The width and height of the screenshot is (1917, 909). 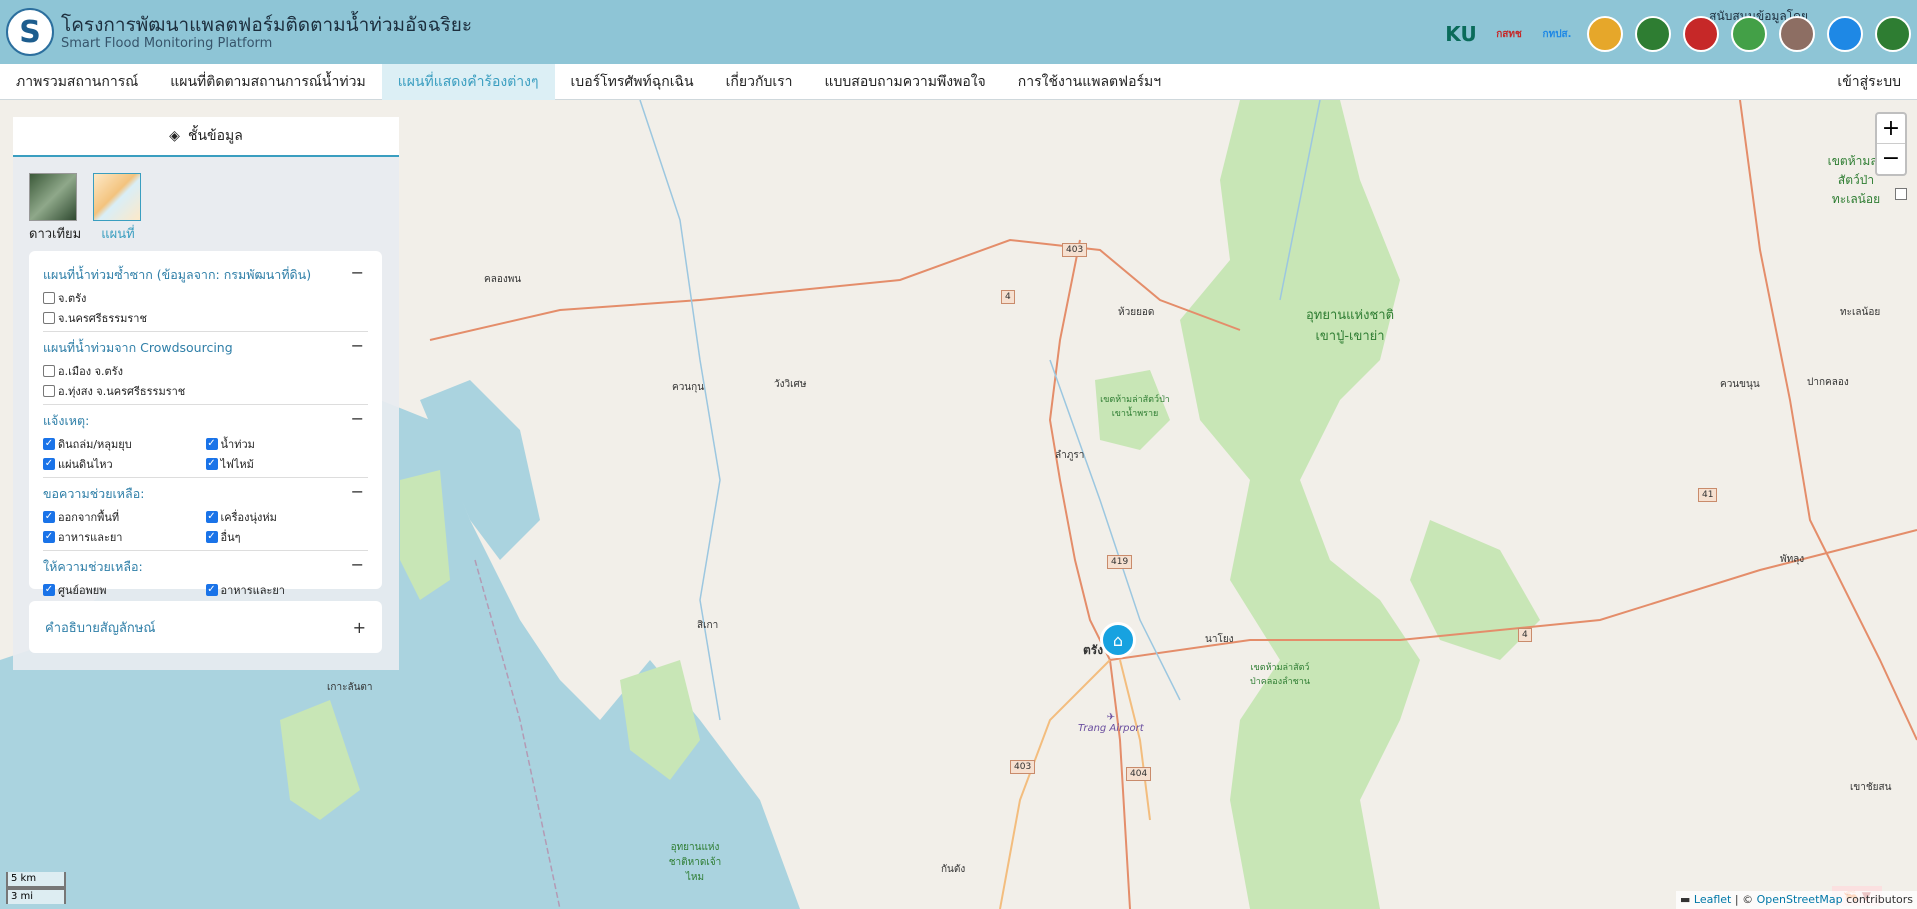 I want to click on option-label: ออกจากพื้นที่, so click(x=89, y=517).